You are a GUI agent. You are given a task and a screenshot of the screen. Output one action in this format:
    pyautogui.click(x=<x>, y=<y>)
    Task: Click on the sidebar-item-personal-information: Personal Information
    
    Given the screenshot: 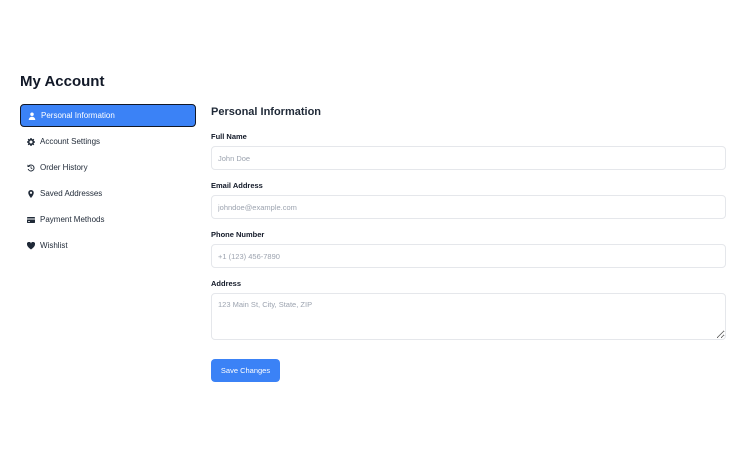 What is the action you would take?
    pyautogui.click(x=108, y=115)
    